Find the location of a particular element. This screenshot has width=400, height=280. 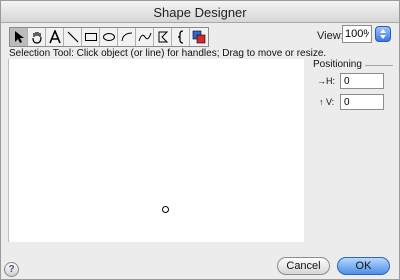

polygon-tool is located at coordinates (163, 37).